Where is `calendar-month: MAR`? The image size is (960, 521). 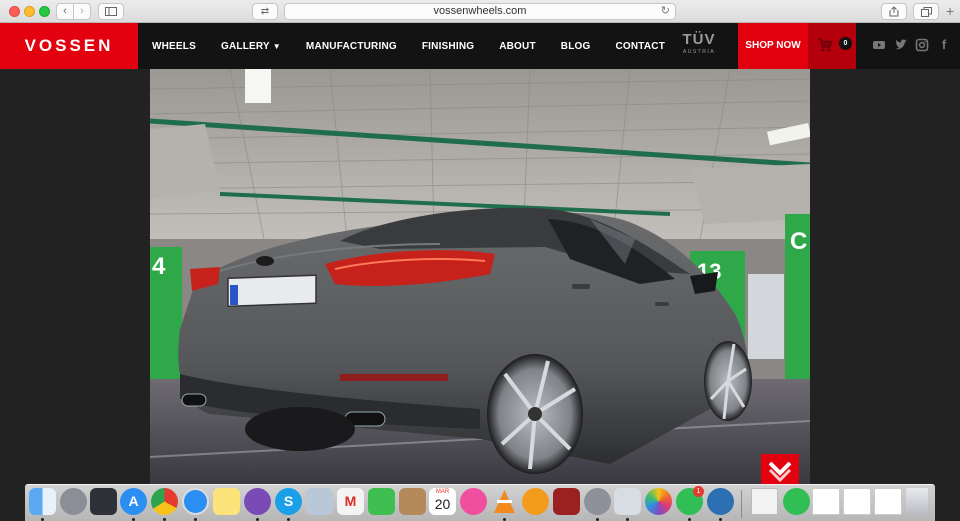 calendar-month: MAR is located at coordinates (442, 492).